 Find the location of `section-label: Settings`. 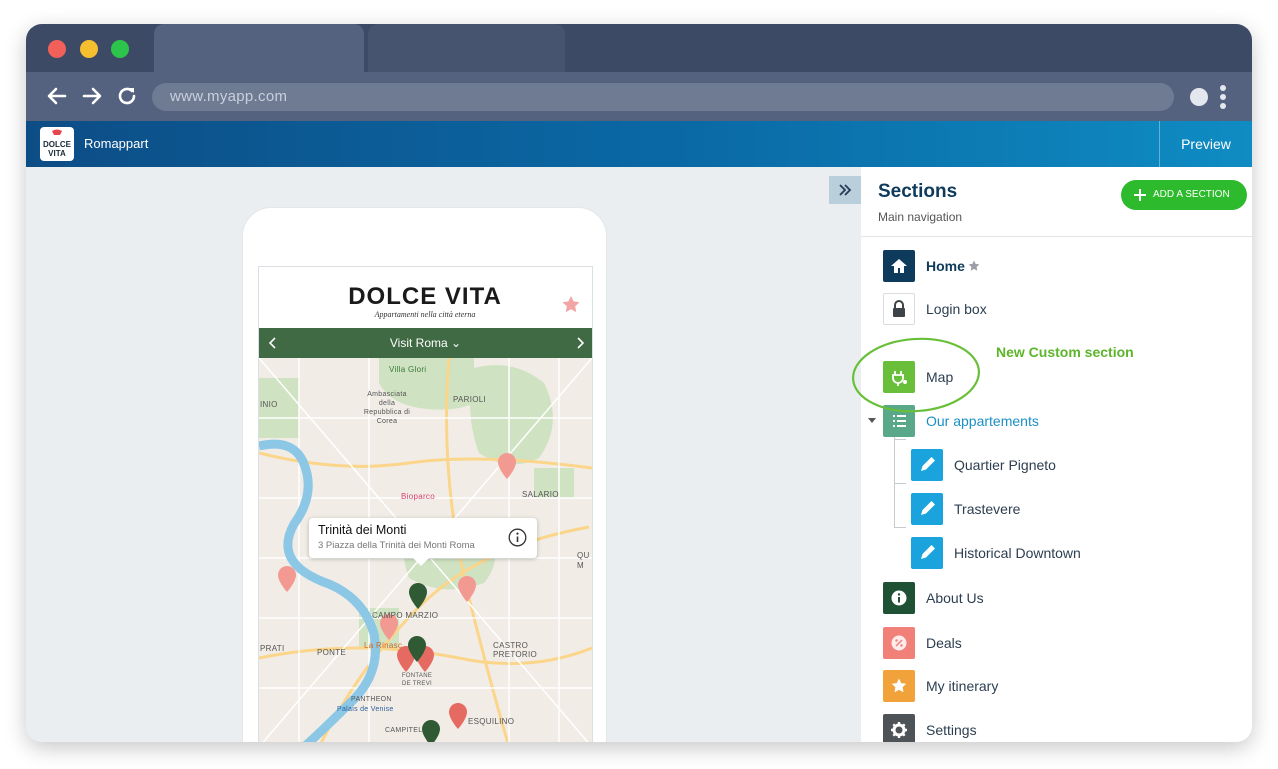

section-label: Settings is located at coordinates (951, 730).